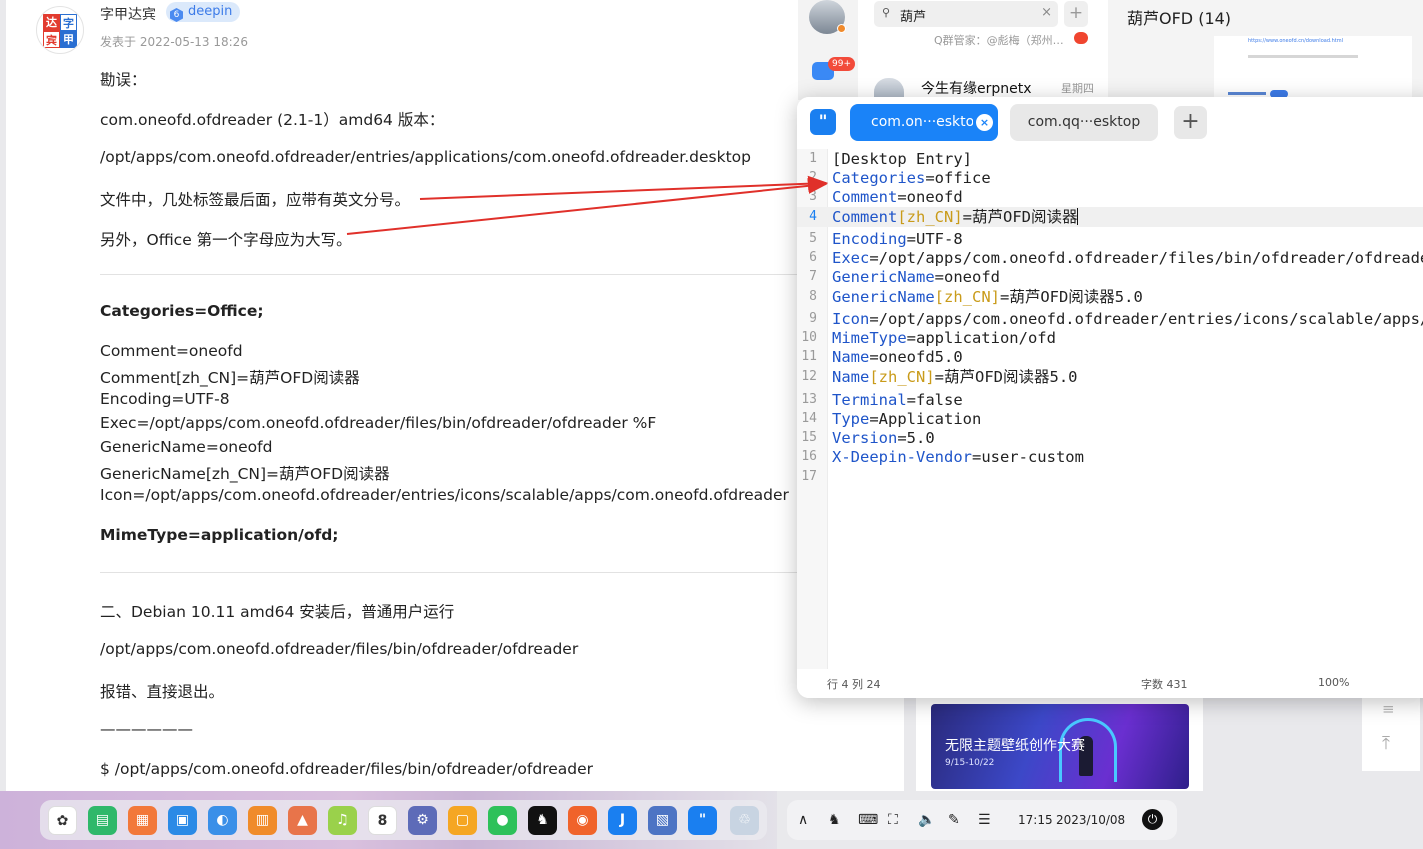  What do you see at coordinates (1152, 819) in the screenshot?
I see `power-icon: ⏻` at bounding box center [1152, 819].